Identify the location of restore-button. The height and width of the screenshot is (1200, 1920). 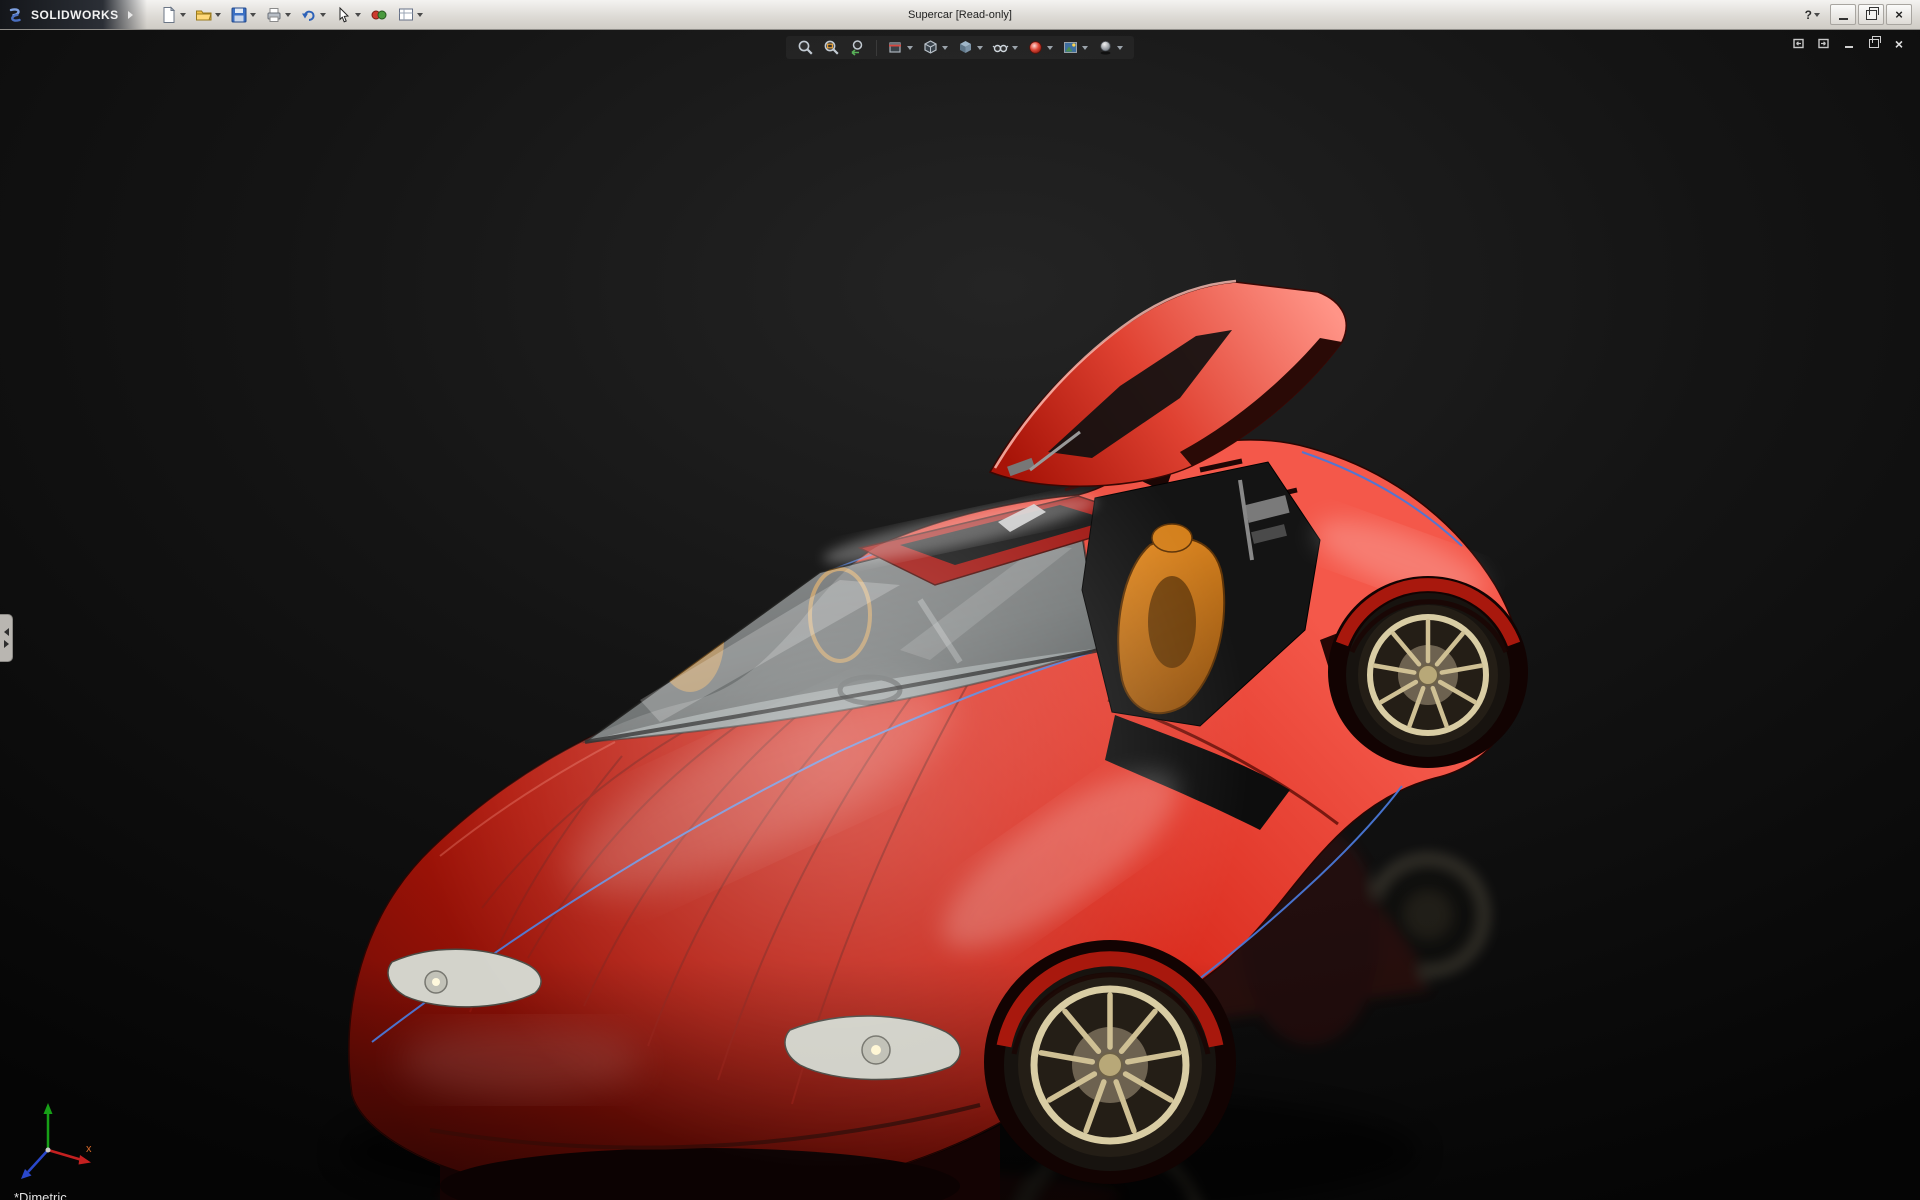
(1871, 14).